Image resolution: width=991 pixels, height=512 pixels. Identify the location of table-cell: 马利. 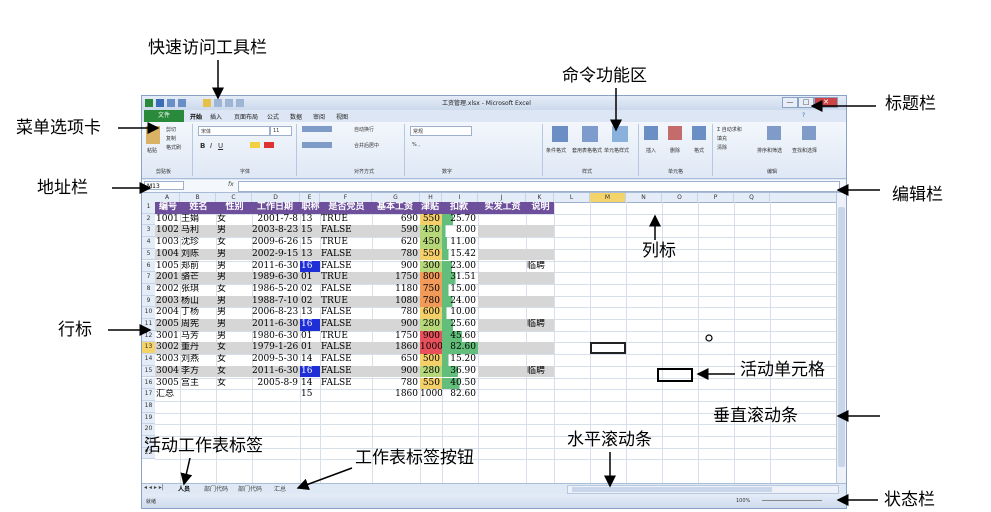
(198, 231).